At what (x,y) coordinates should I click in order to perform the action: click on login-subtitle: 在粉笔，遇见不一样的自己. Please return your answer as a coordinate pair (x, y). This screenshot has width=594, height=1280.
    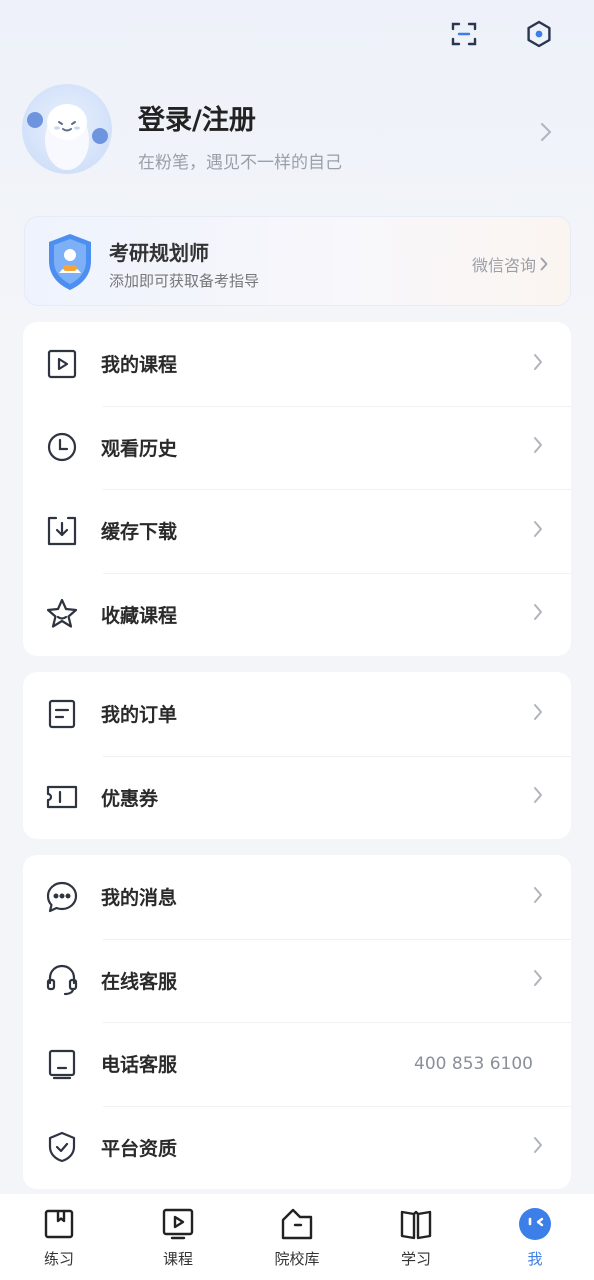
    Looking at the image, I should click on (240, 163).